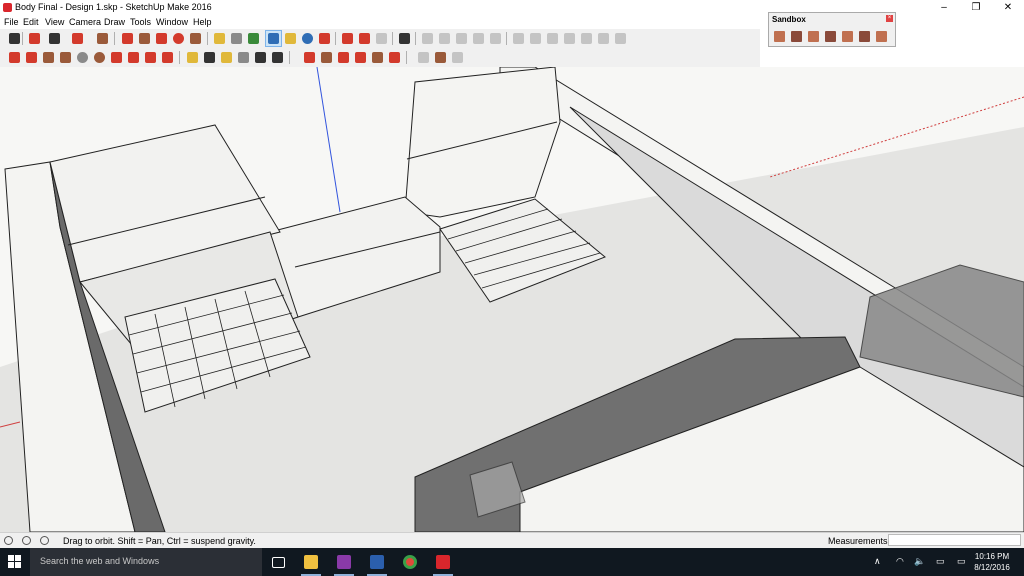 The width and height of the screenshot is (1024, 576). I want to click on scale-tool-button, so click(195, 38).